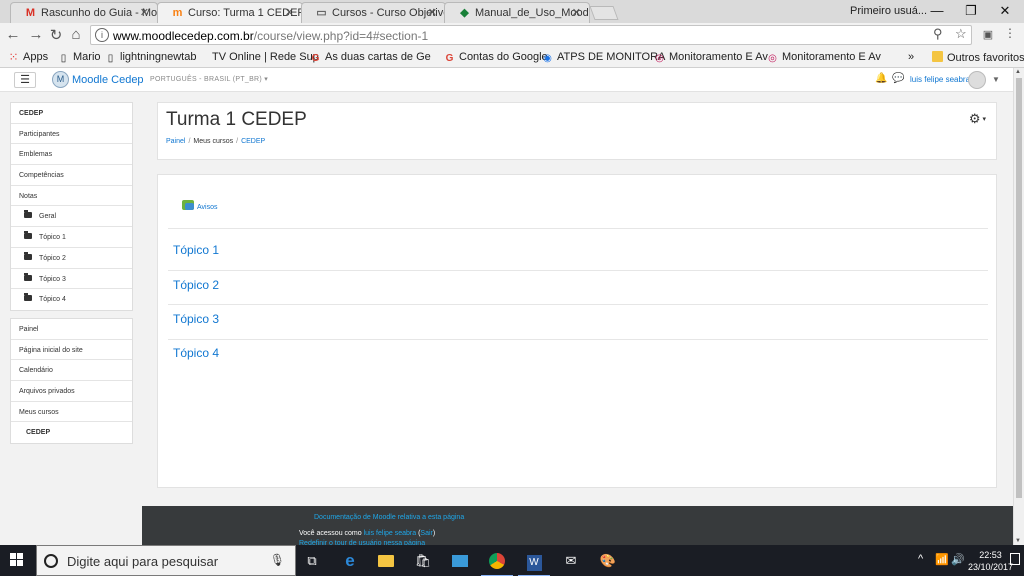 Image resolution: width=1024 pixels, height=576 pixels. Describe the element at coordinates (71, 370) in the screenshot. I see `nav-item: Calendário` at that location.